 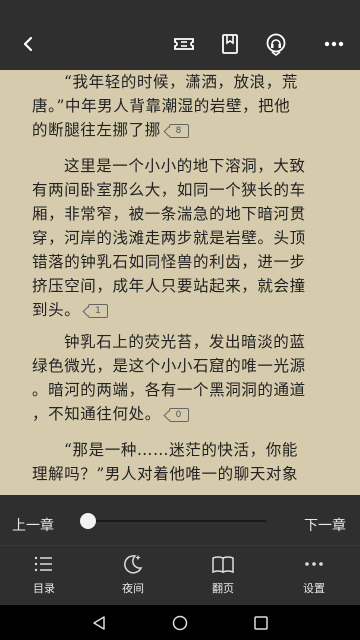 What do you see at coordinates (56, 310) in the screenshot?
I see `text-line-content: 到头。` at bounding box center [56, 310].